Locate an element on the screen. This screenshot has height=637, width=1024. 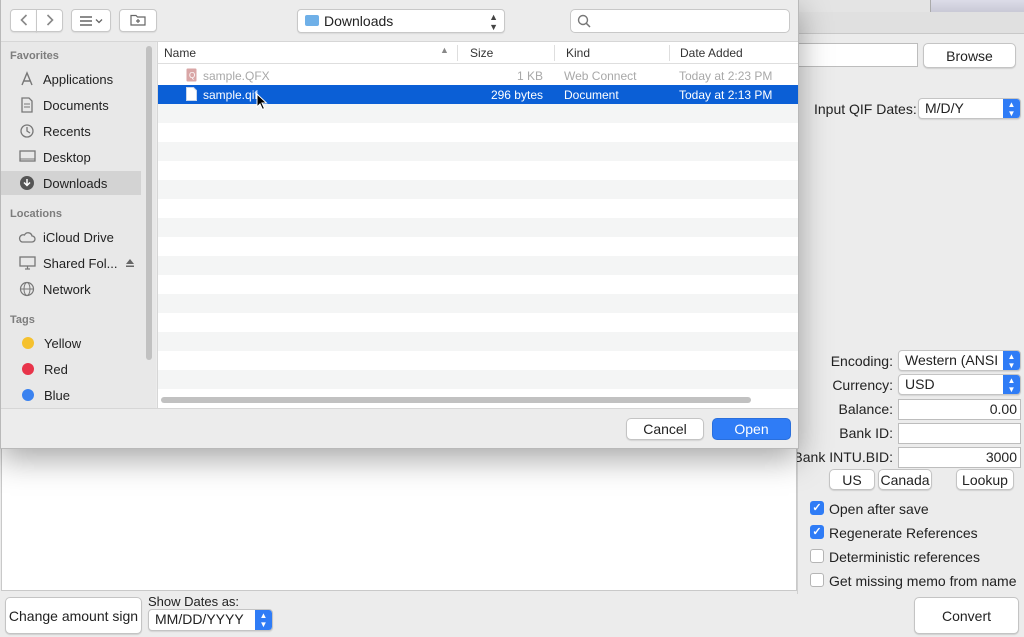
sidebar-scrollbar is located at coordinates (149, 203).